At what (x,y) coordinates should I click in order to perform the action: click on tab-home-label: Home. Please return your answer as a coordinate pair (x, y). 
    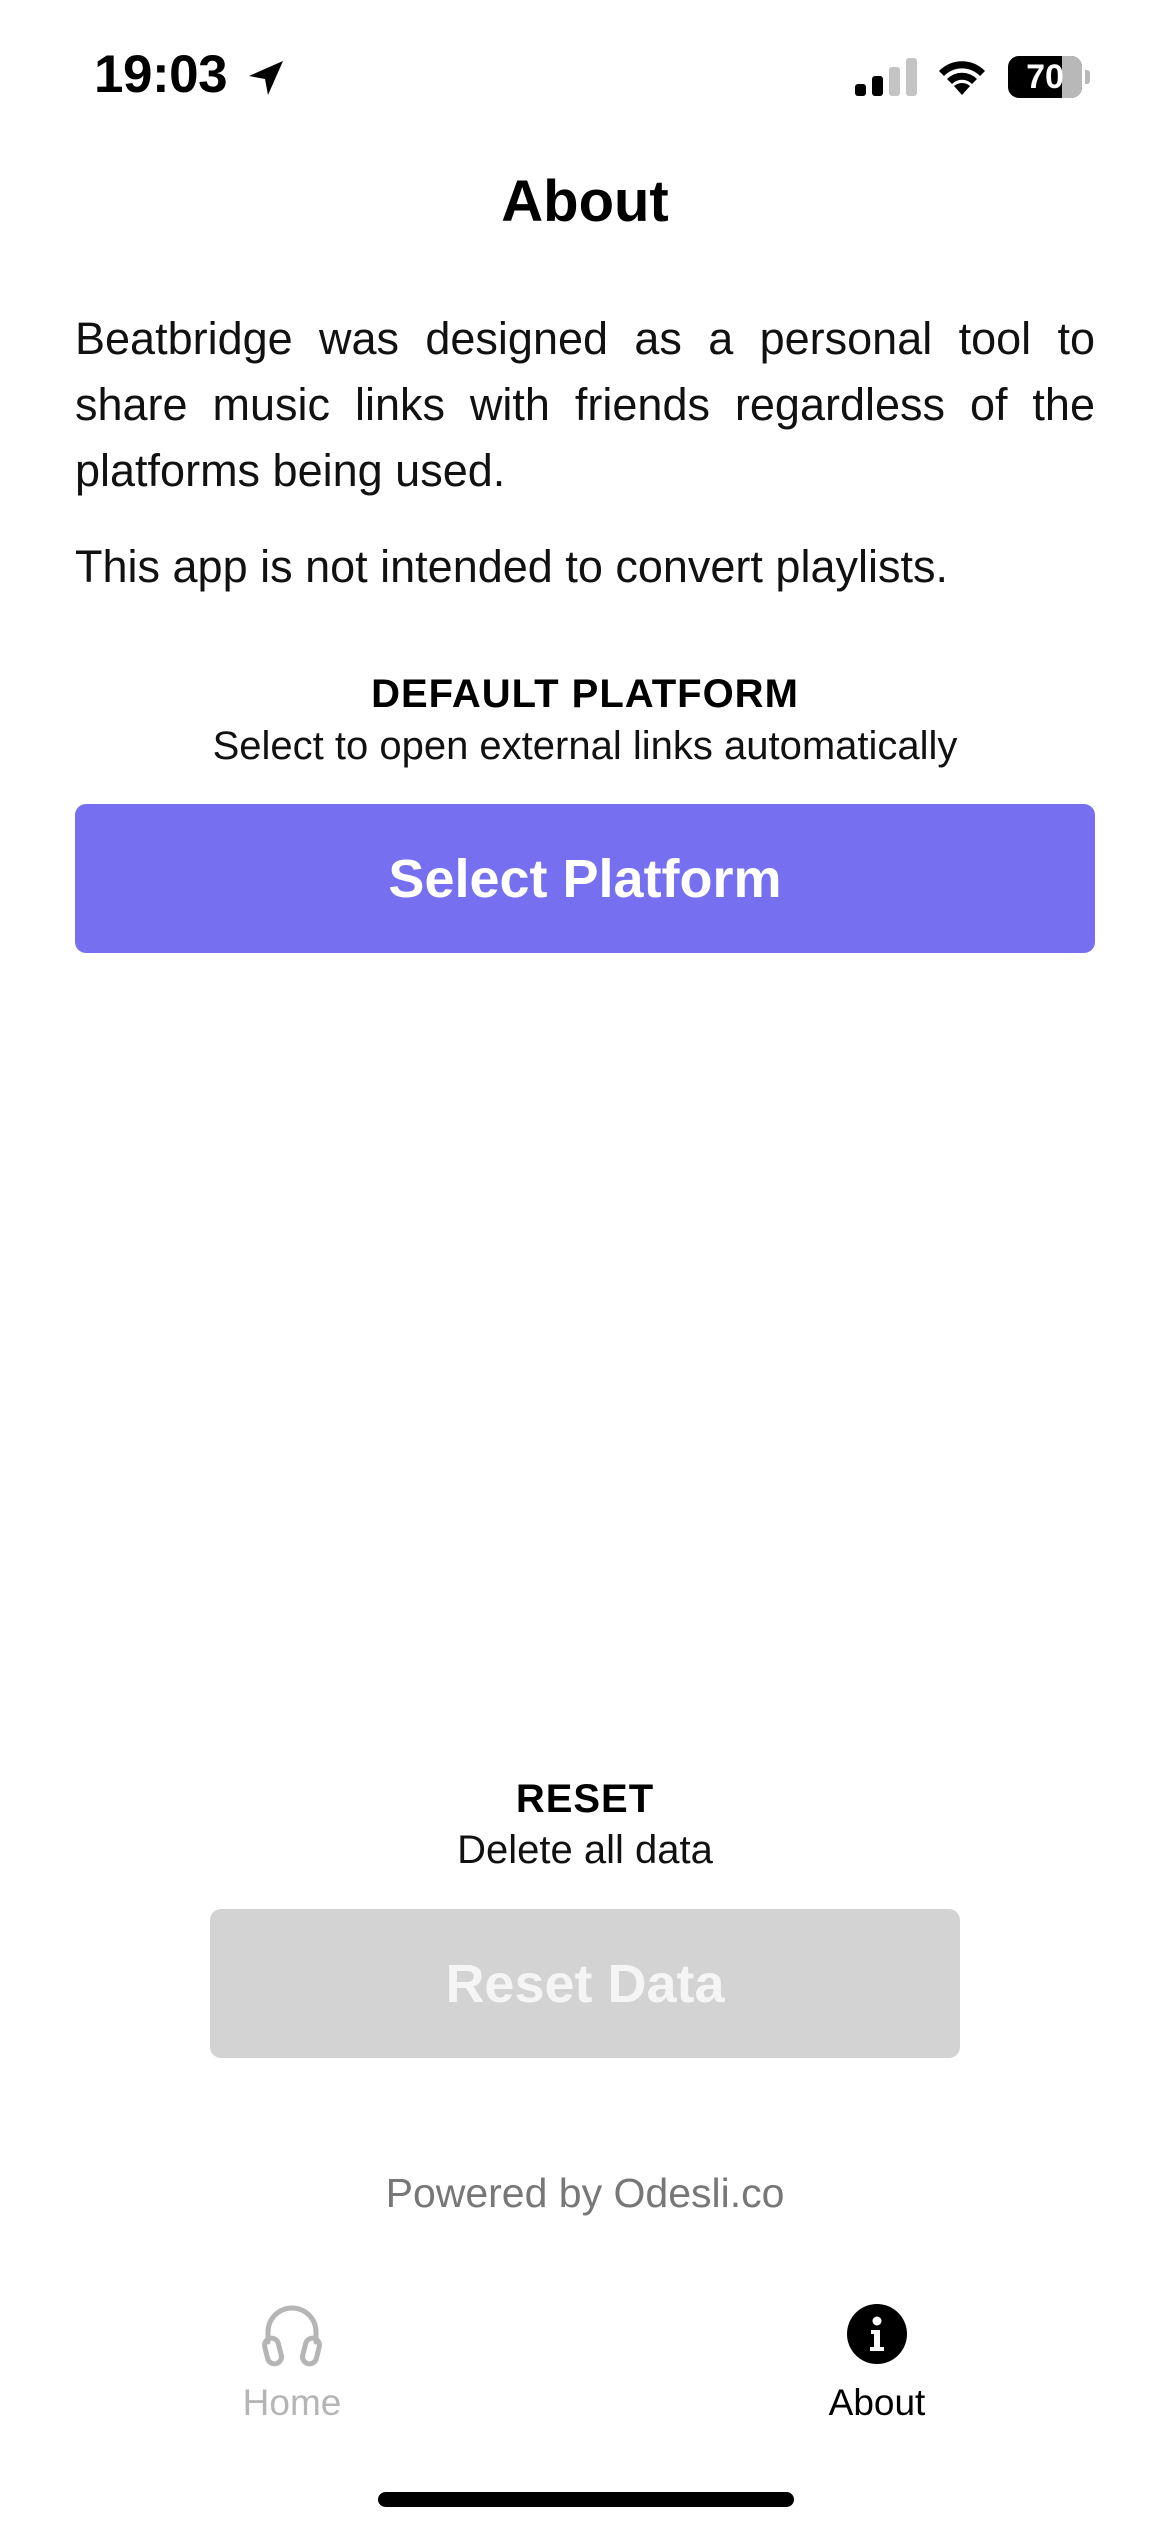
    Looking at the image, I should click on (292, 2402).